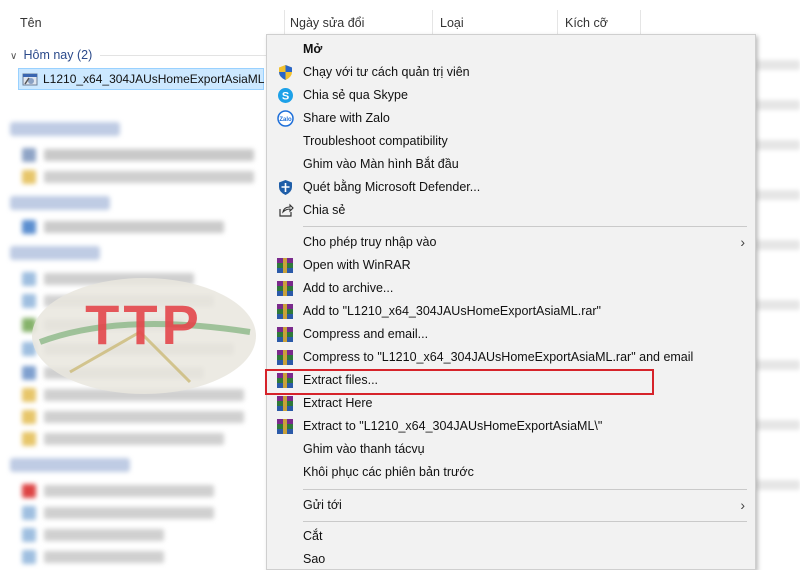  Describe the element at coordinates (370, 242) in the screenshot. I see `menu-item-label: Cho phép truy nhập vào` at that location.